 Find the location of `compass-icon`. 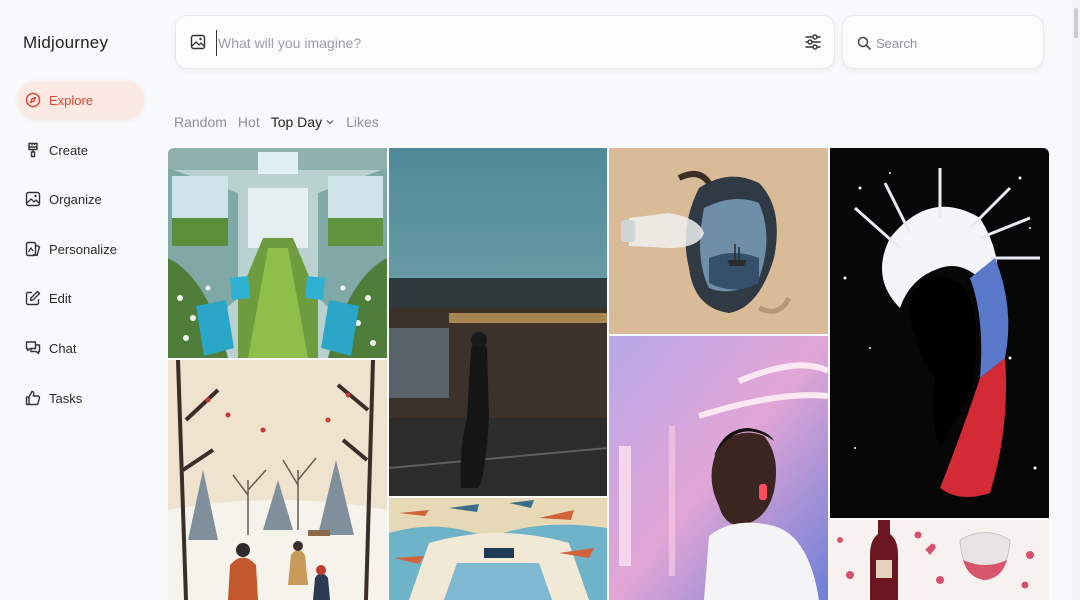

compass-icon is located at coordinates (33, 100).